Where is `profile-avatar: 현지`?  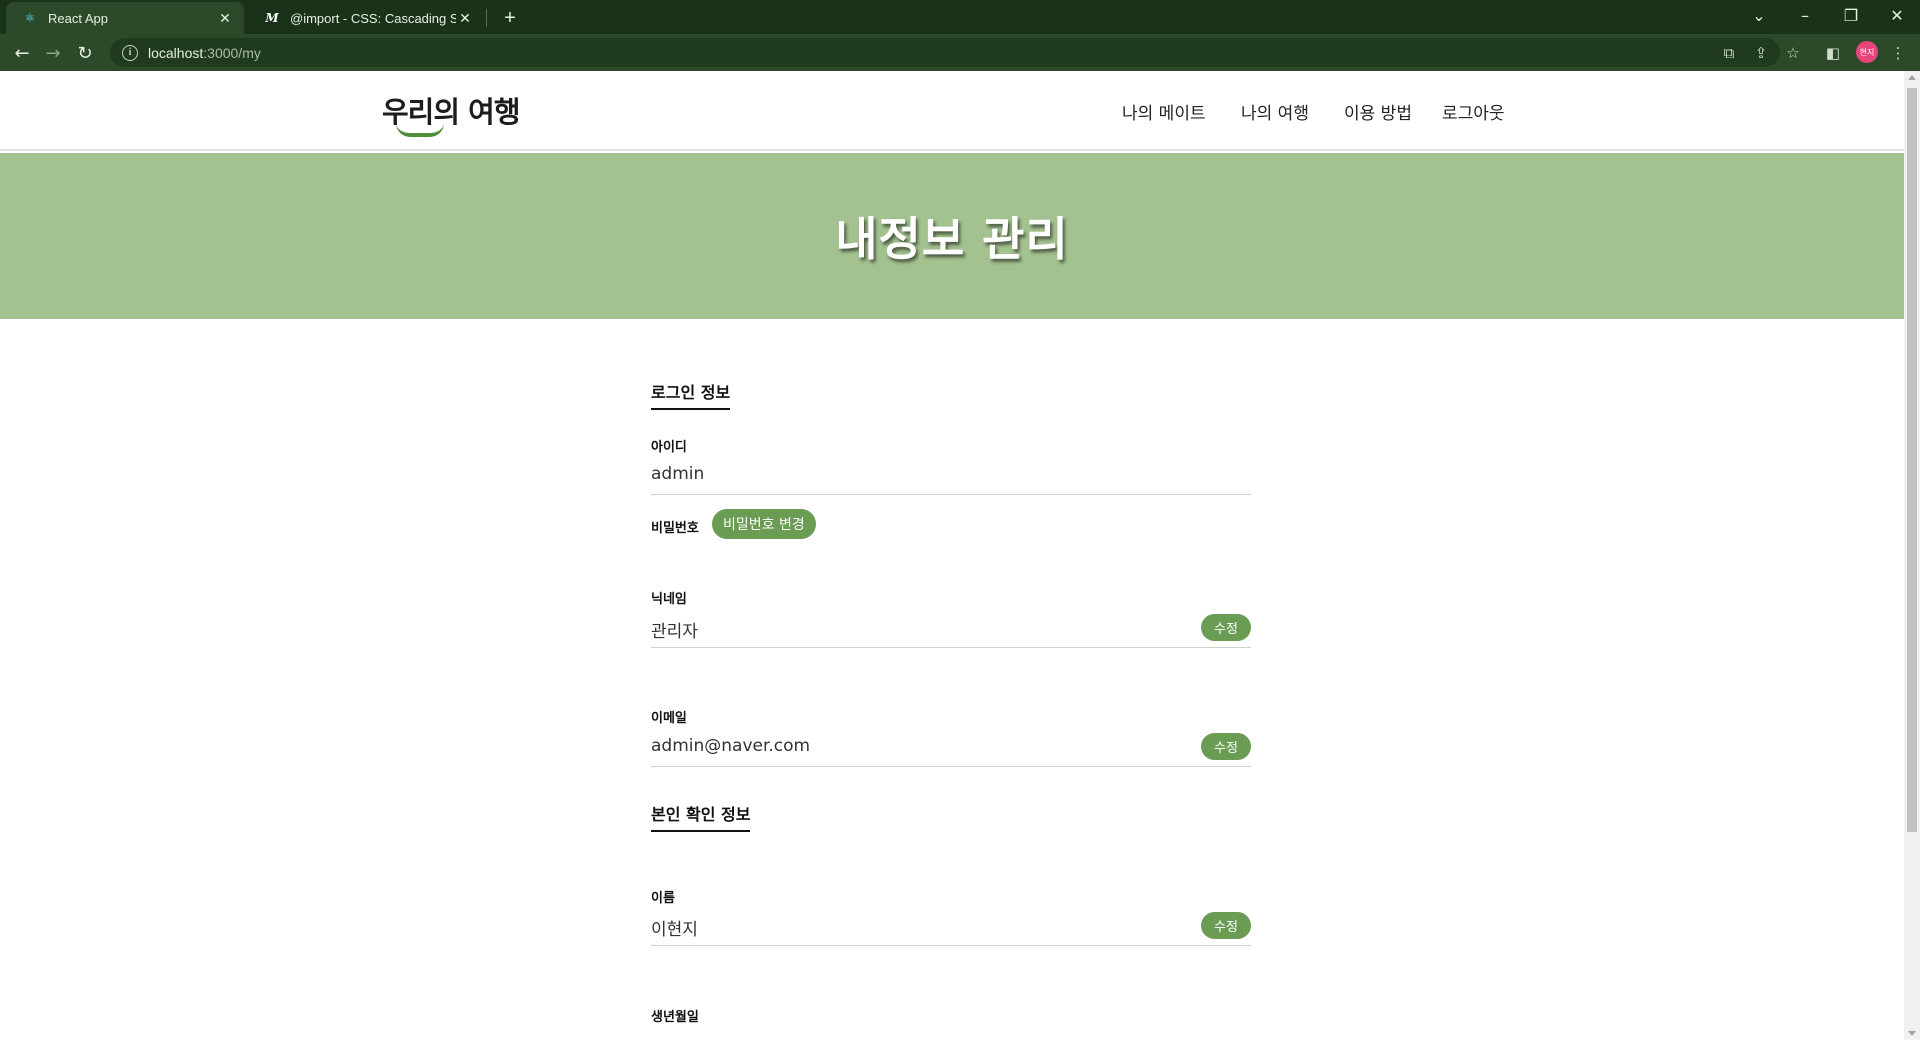 profile-avatar: 현지 is located at coordinates (1867, 52).